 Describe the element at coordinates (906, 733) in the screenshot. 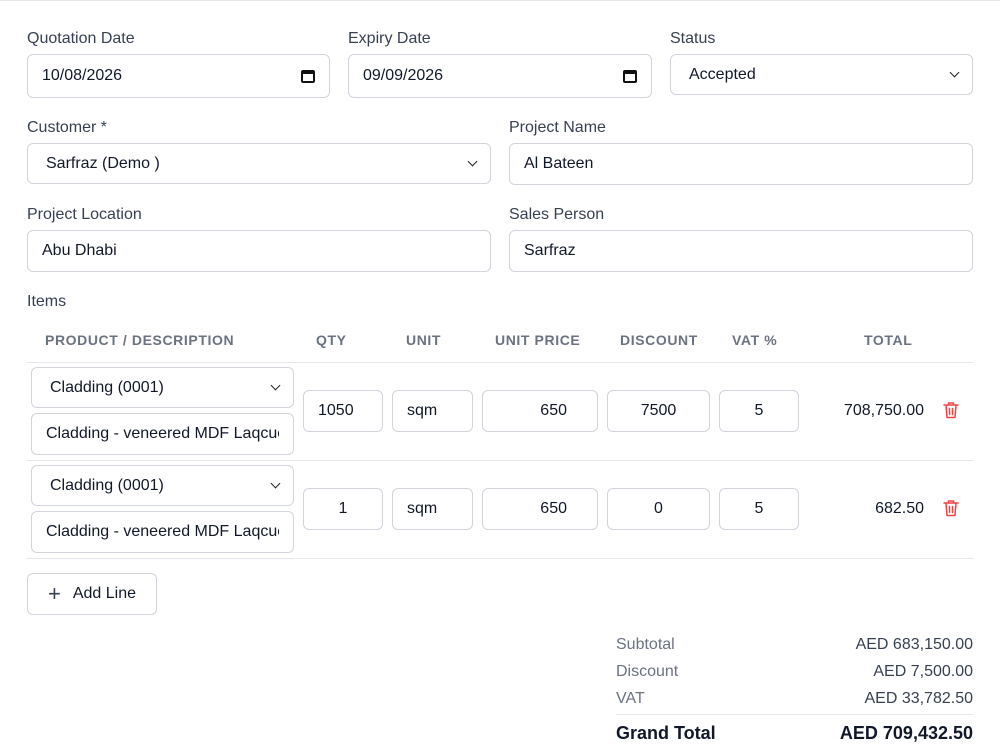

I see `grand-total-value: AED 709,432.50` at that location.